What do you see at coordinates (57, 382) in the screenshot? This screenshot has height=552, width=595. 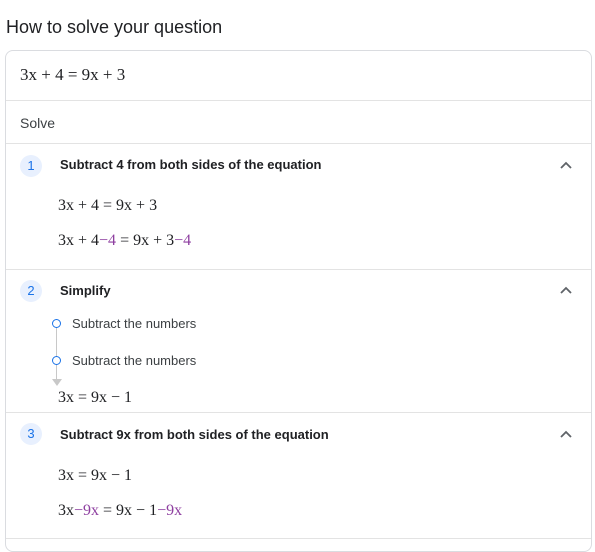 I see `arrow-down-icon` at bounding box center [57, 382].